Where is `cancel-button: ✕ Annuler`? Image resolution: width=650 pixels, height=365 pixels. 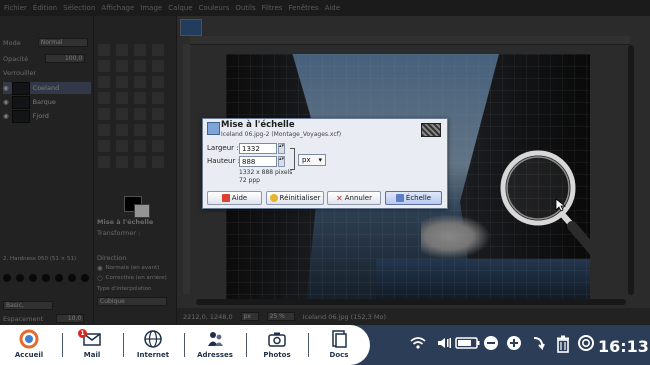 cancel-button: ✕ Annuler is located at coordinates (354, 198).